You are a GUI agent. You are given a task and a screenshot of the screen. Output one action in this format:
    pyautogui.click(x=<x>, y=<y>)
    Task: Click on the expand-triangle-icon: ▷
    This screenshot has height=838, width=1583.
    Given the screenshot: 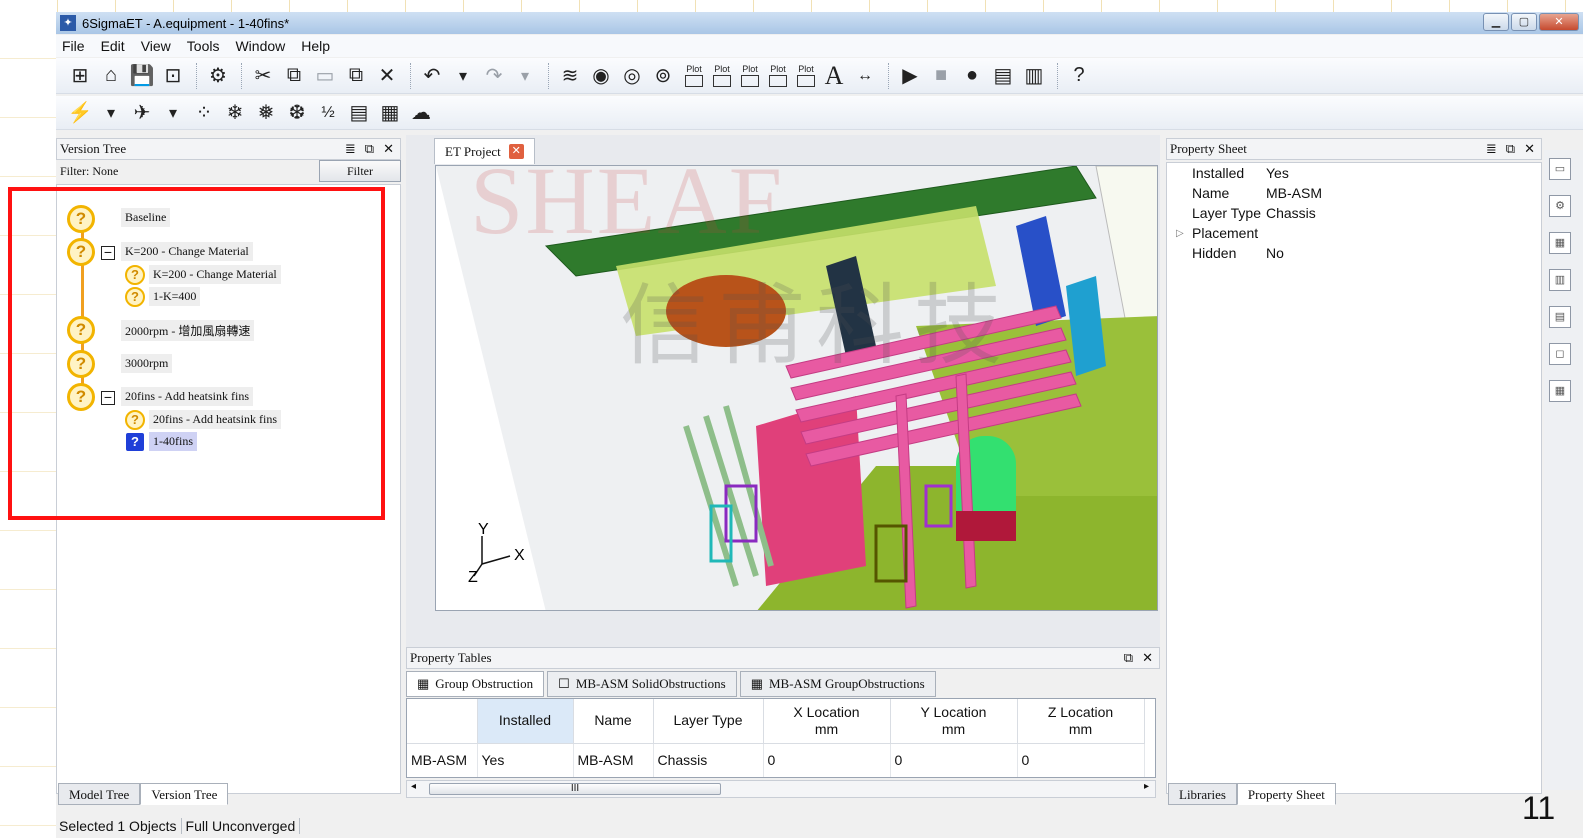 What is the action you would take?
    pyautogui.click(x=1180, y=233)
    